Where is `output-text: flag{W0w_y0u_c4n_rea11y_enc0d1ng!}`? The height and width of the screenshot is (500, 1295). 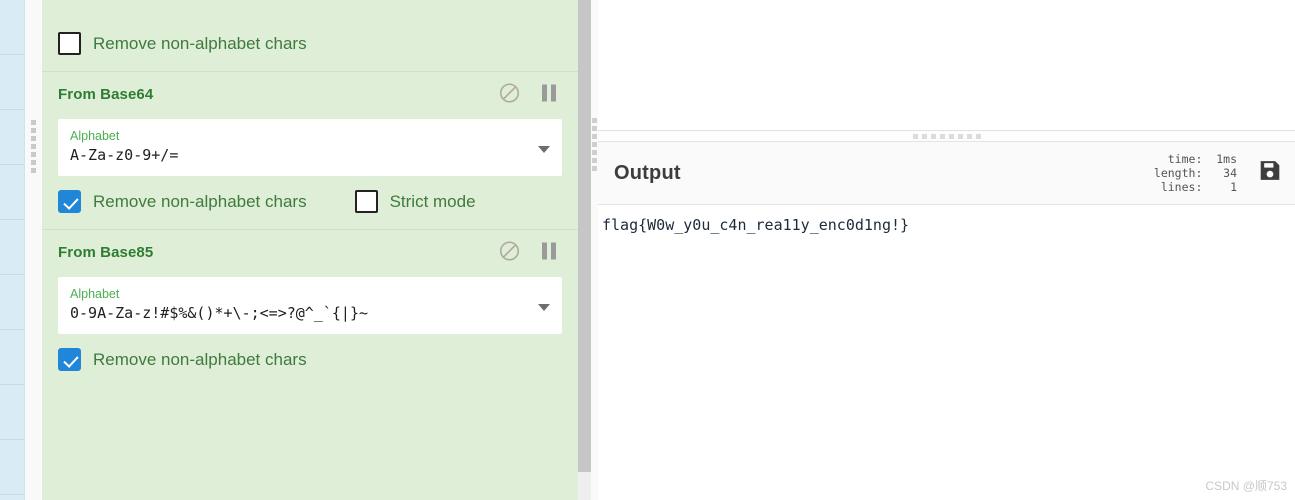
output-text: flag{W0w_y0u_c4n_rea11y_enc0d1ng!} is located at coordinates (946, 220).